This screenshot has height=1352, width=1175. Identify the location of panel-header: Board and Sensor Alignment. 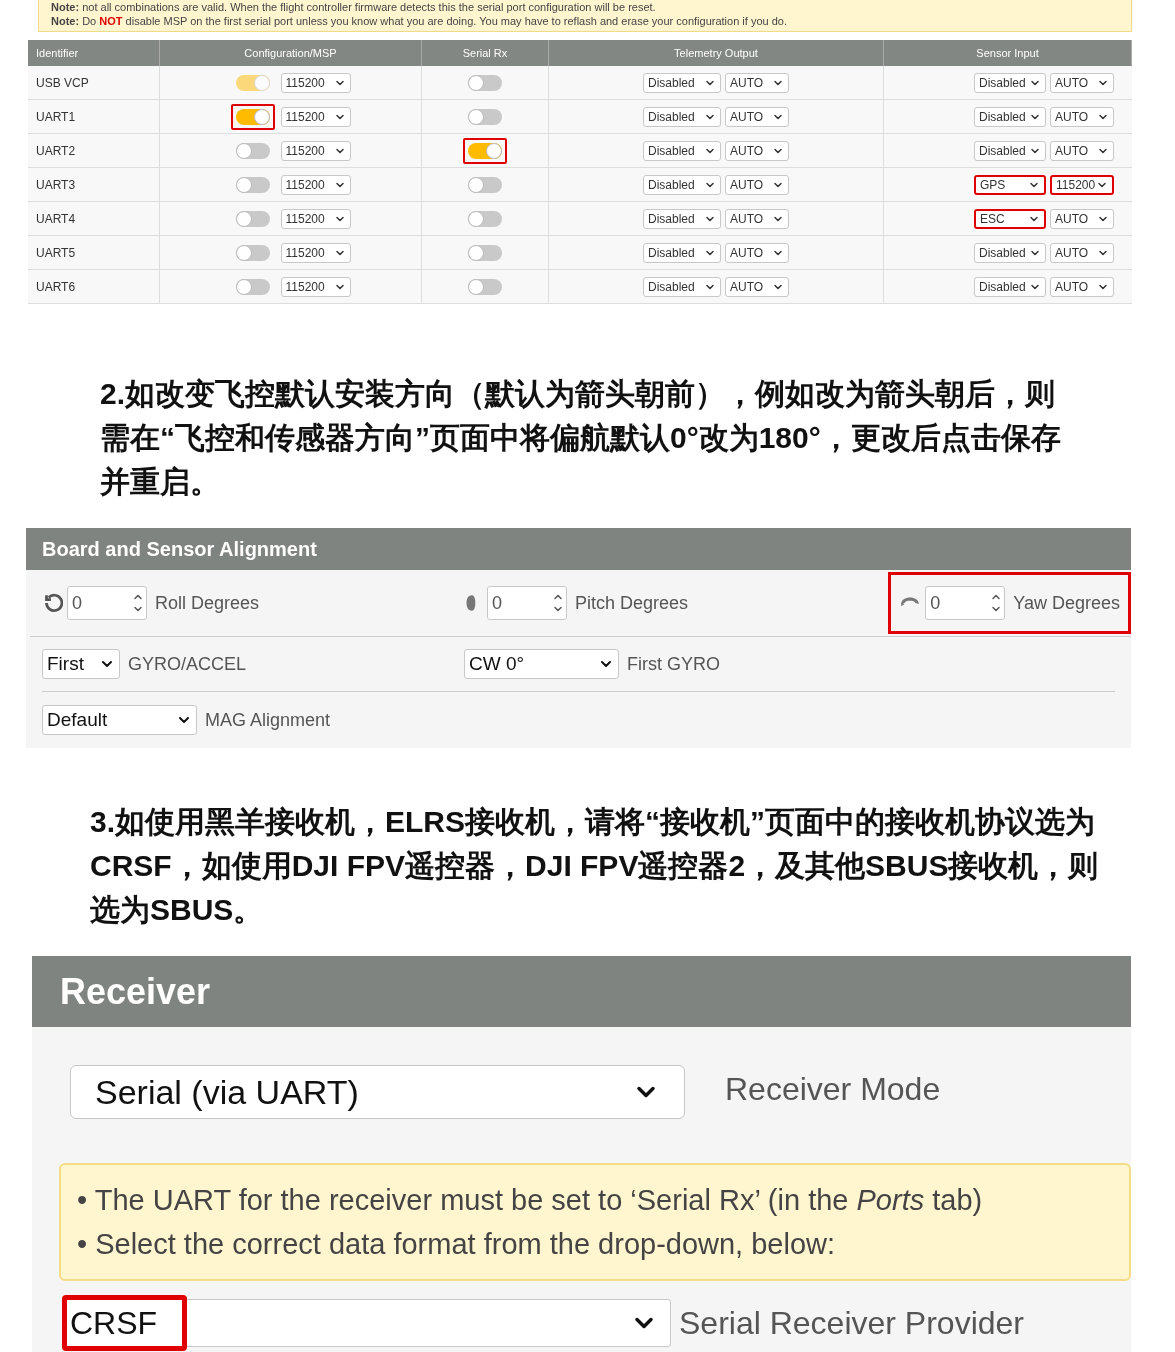
(578, 549).